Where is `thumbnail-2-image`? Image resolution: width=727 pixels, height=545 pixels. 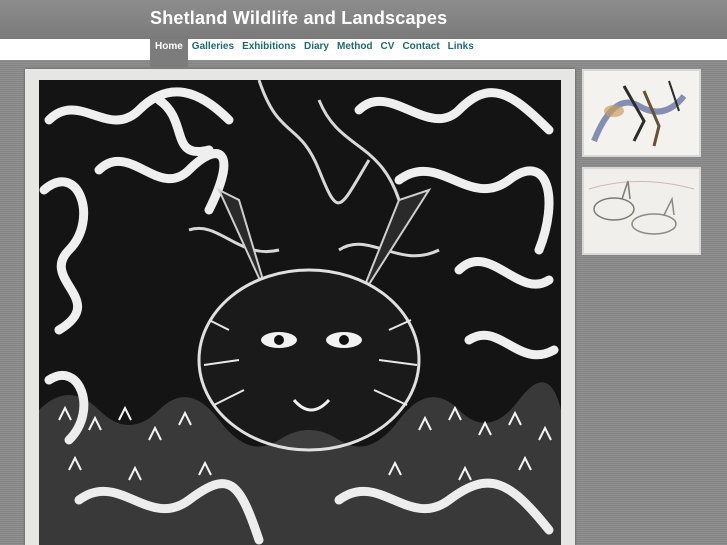
thumbnail-2-image is located at coordinates (641, 211).